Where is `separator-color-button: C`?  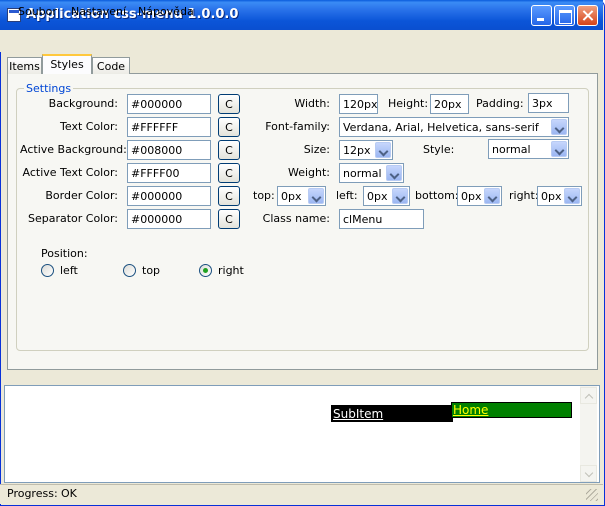 separator-color-button: C is located at coordinates (229, 219).